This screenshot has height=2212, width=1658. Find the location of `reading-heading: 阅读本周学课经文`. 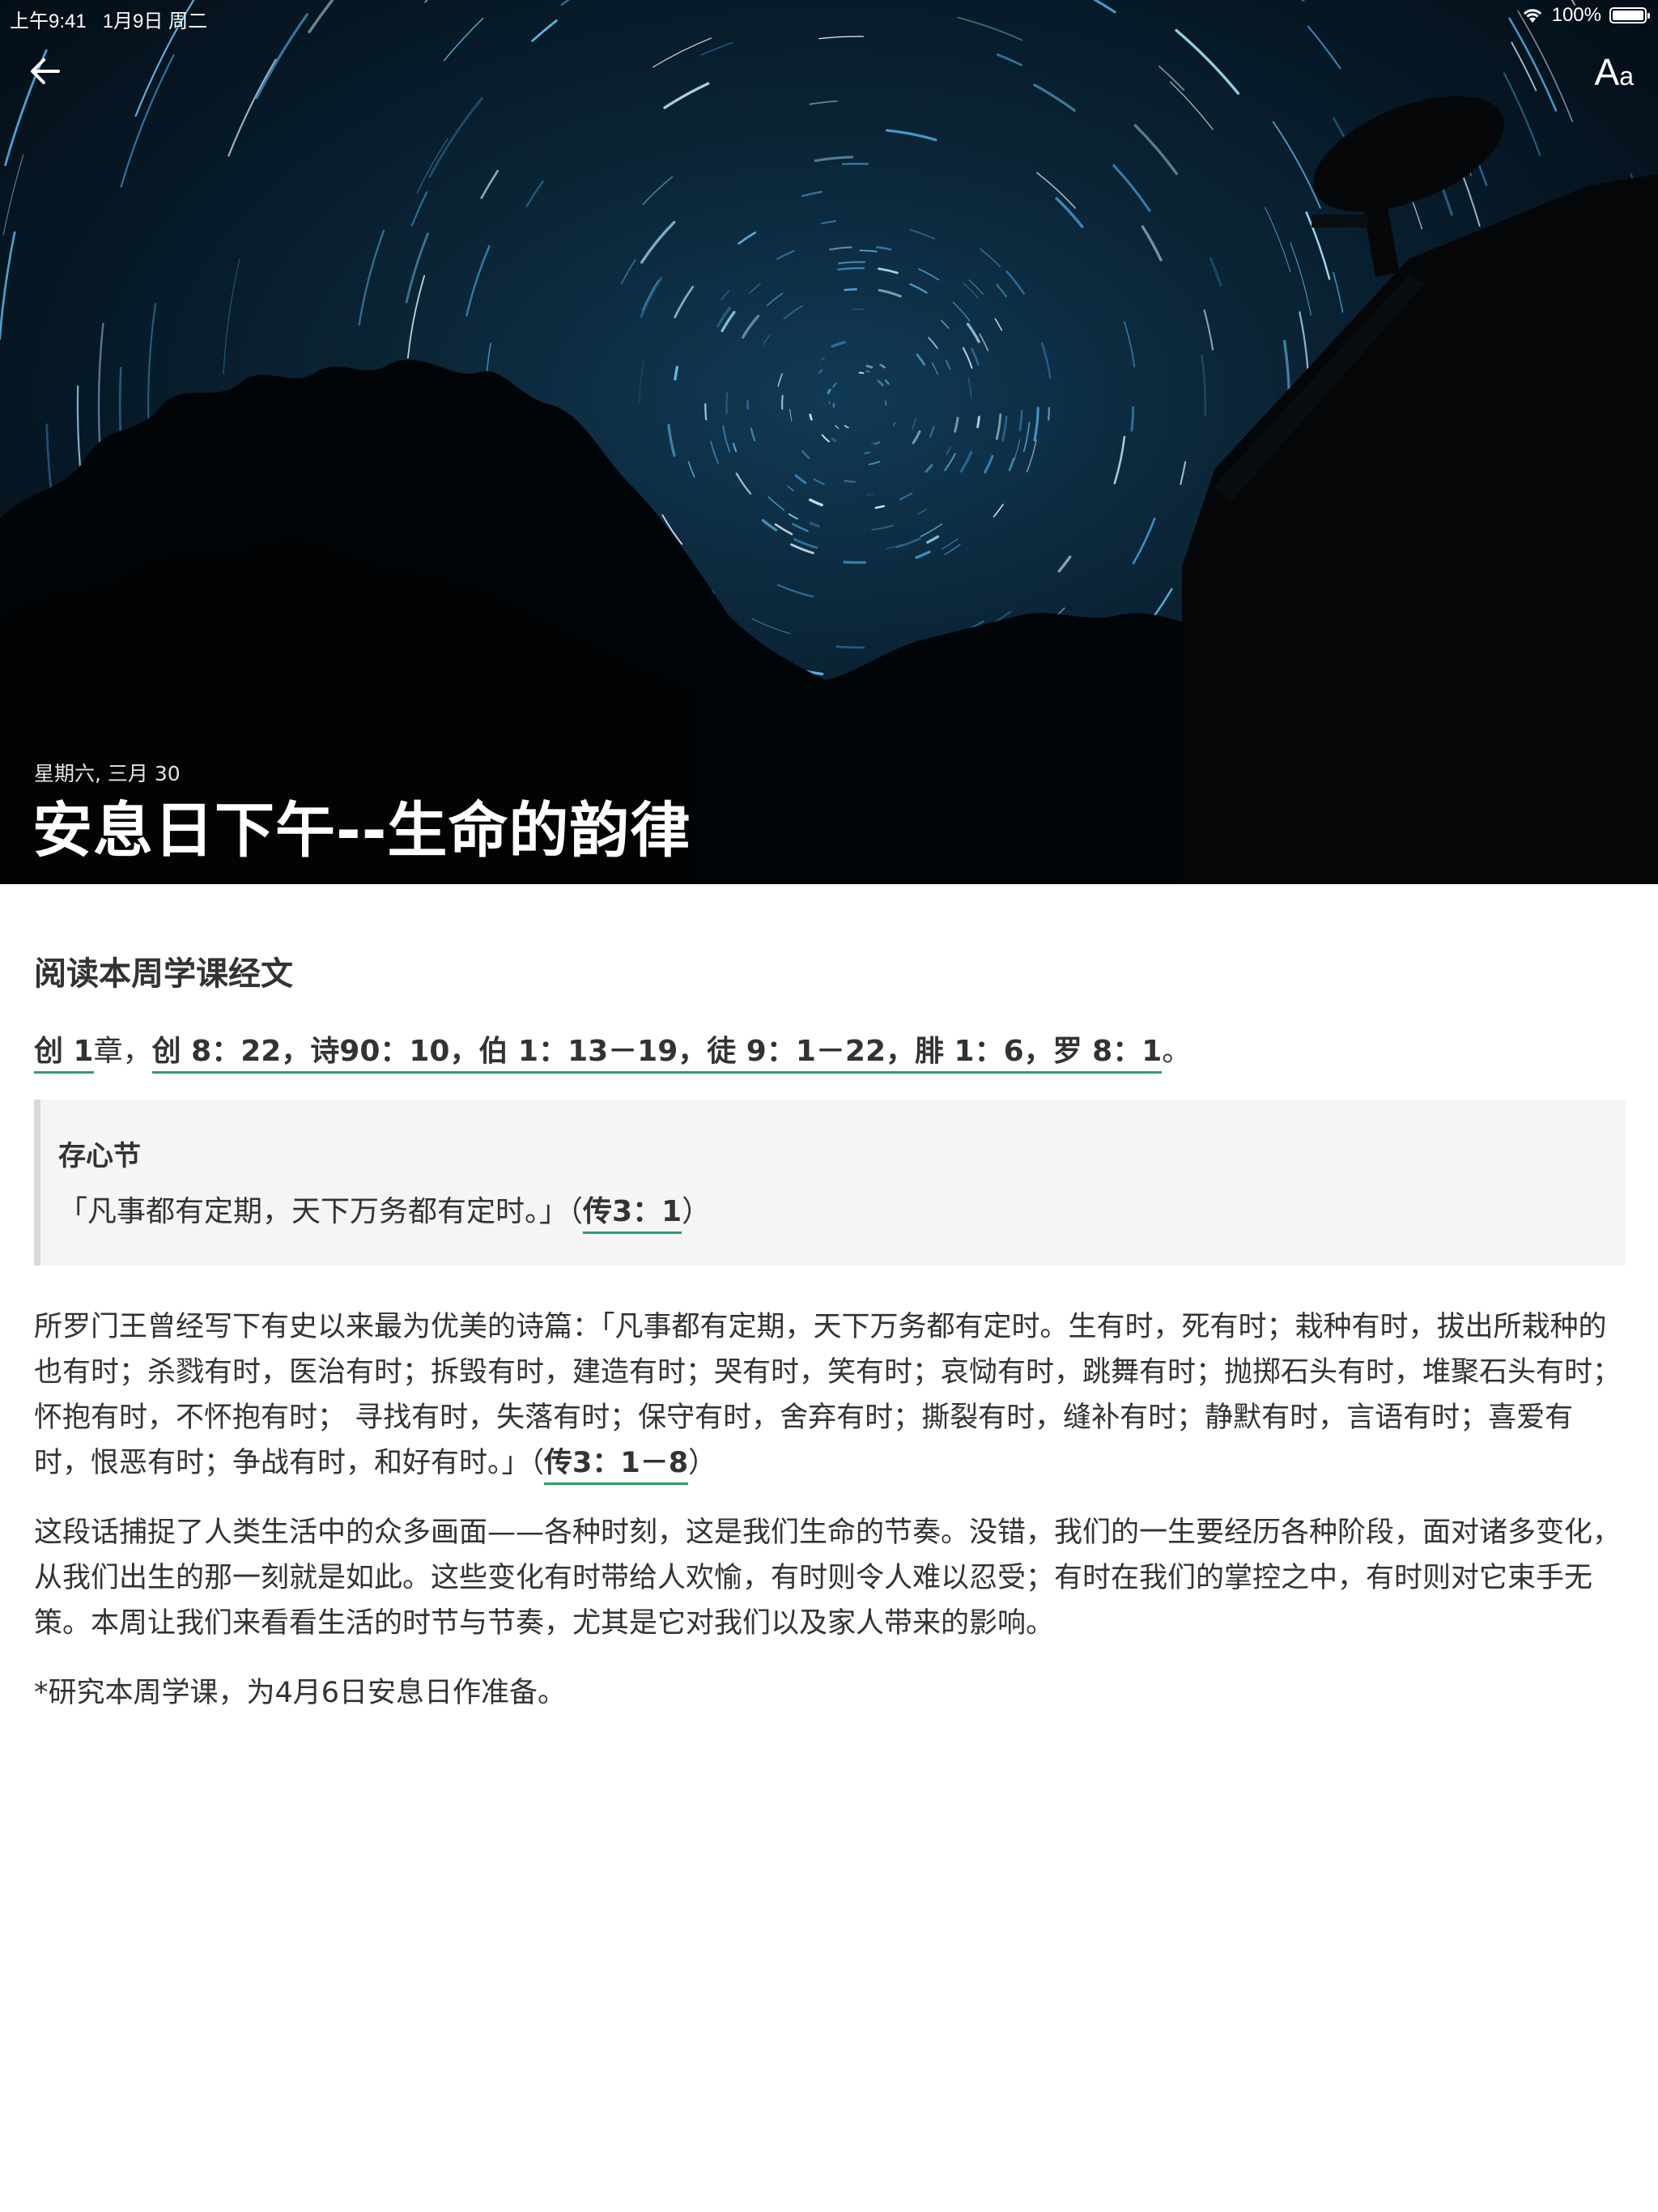

reading-heading: 阅读本周学课经文 is located at coordinates (163, 974).